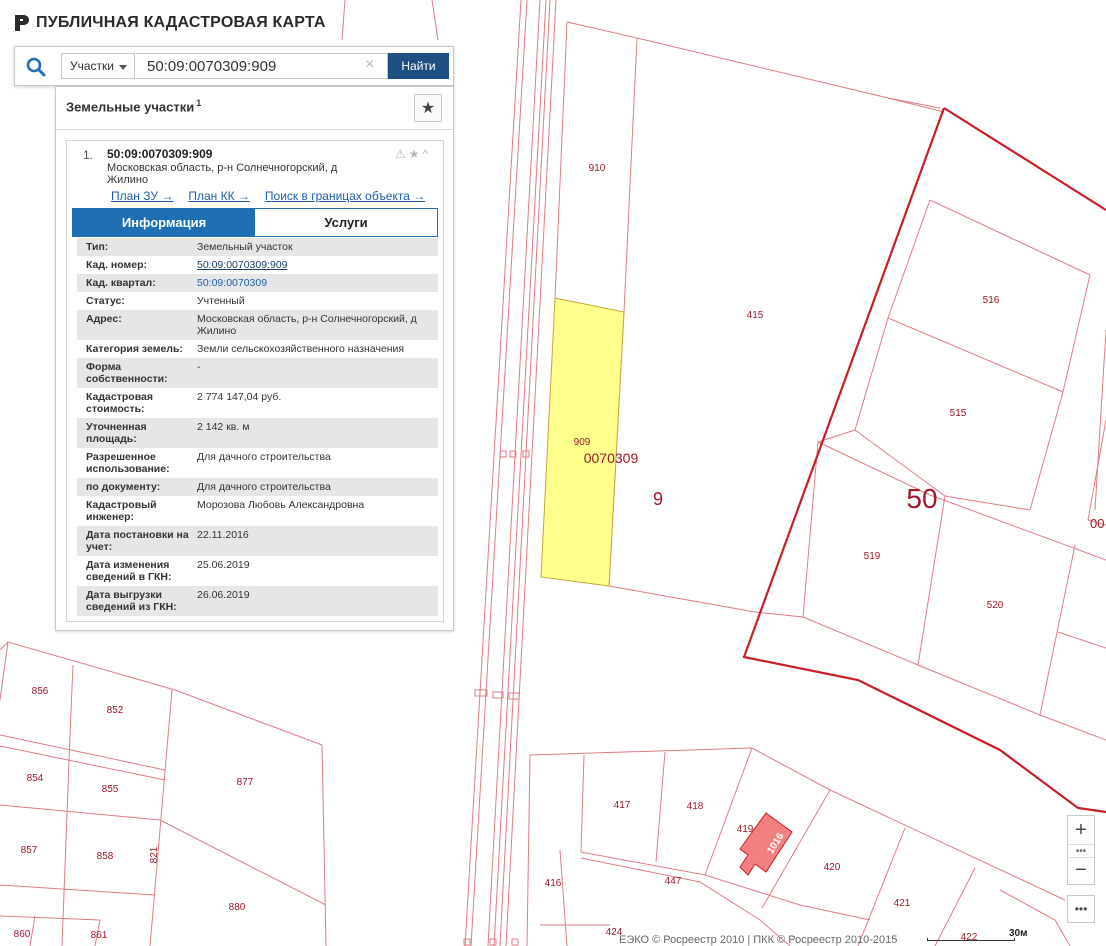  What do you see at coordinates (119, 403) in the screenshot?
I see `info-key: Кадастровая стоимость:` at bounding box center [119, 403].